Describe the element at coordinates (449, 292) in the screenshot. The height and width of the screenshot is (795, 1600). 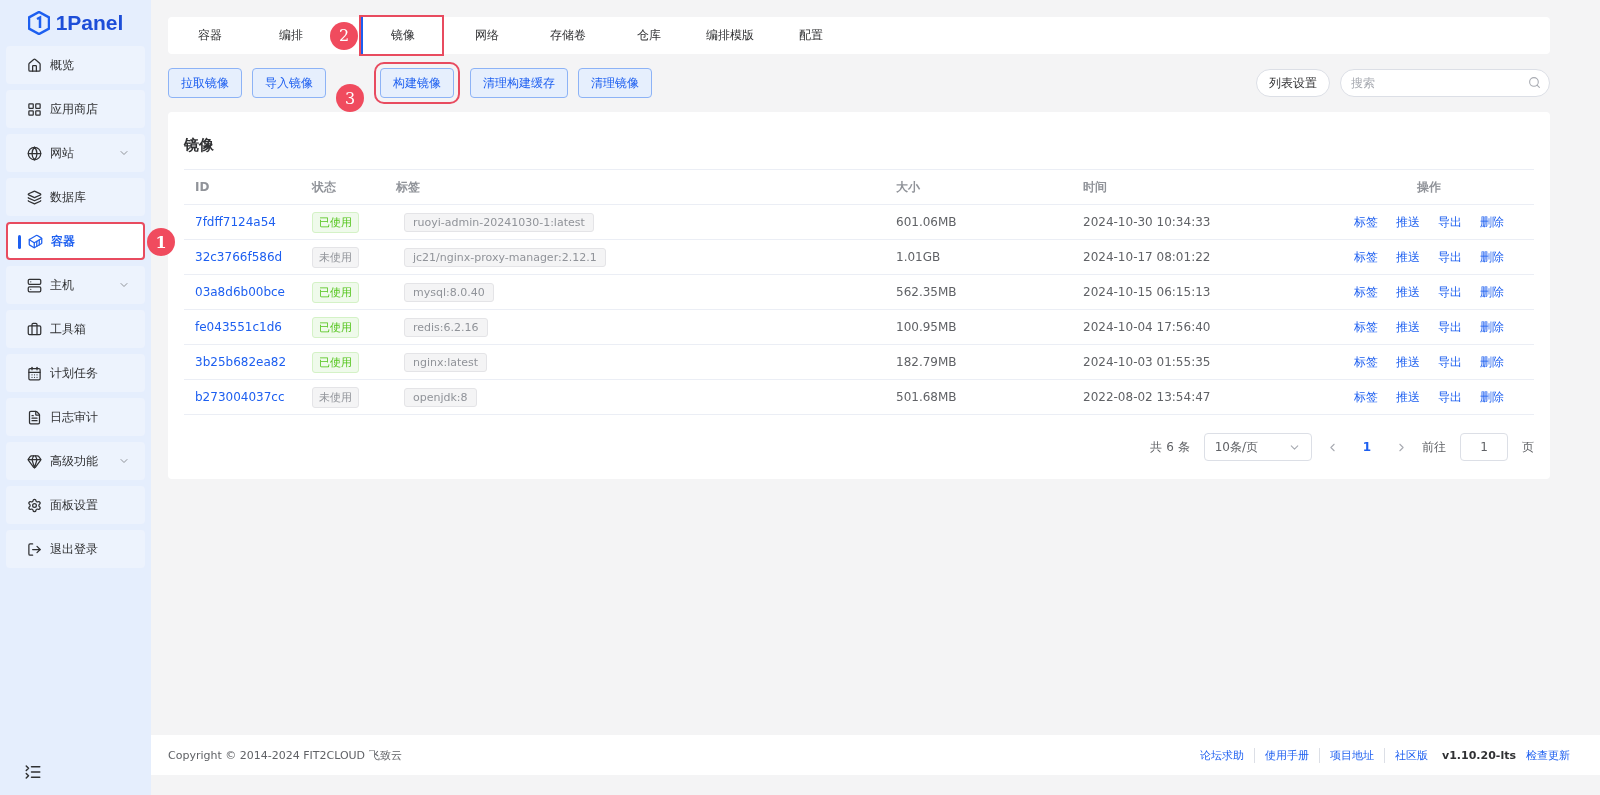
I see `image-tag: mysql:8.0.40` at that location.